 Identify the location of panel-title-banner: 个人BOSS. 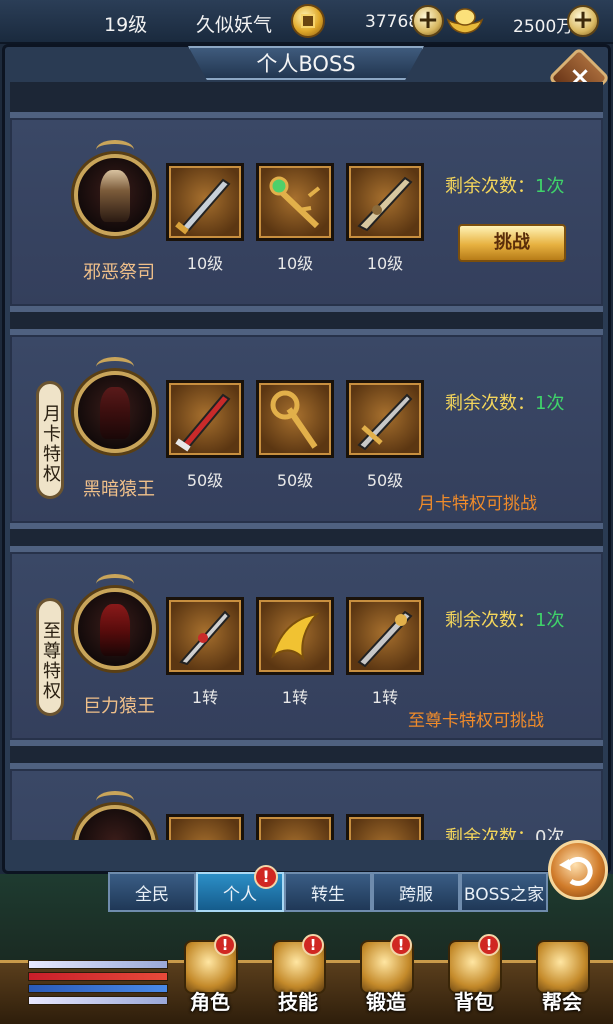
(306, 63).